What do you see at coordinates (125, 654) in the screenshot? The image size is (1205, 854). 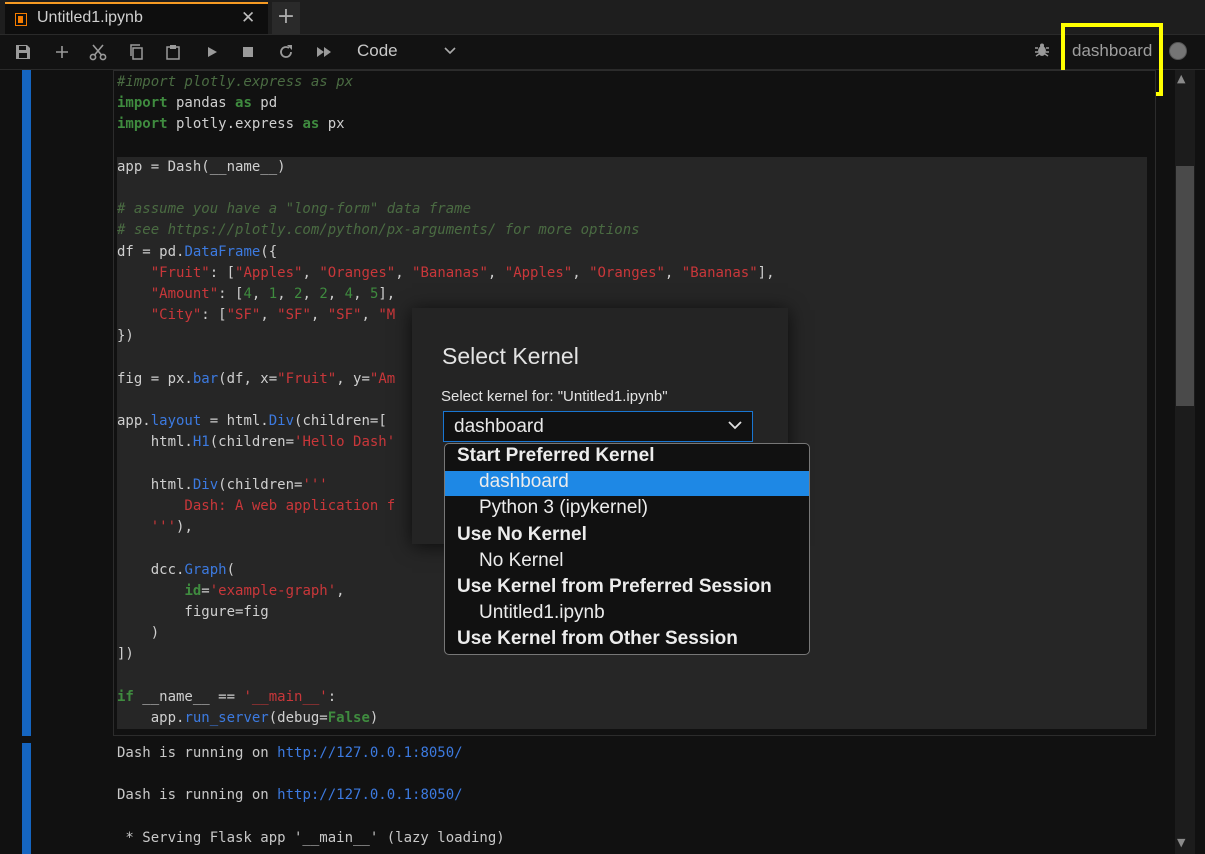 I see `code-token: ])` at bounding box center [125, 654].